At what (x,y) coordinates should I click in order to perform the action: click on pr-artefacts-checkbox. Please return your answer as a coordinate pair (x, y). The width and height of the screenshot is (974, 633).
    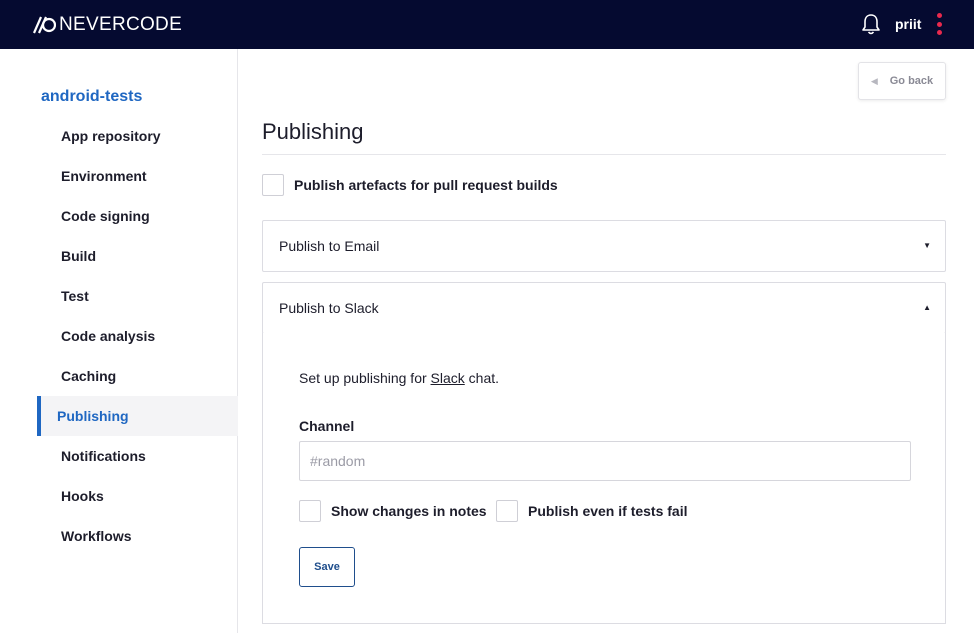
    Looking at the image, I should click on (273, 185).